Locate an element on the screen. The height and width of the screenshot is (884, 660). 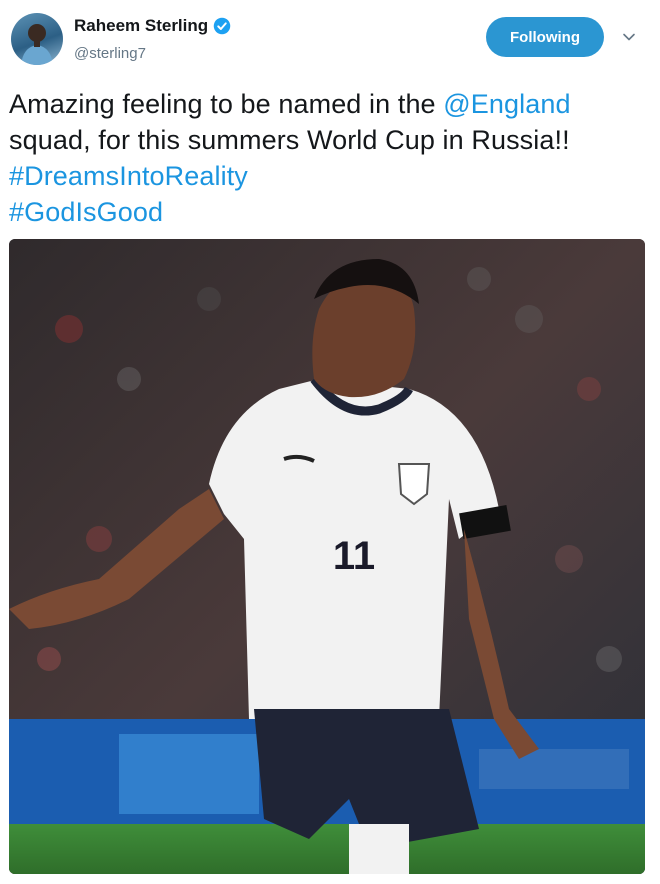
mention-link-england: @England is located at coordinates (506, 104).